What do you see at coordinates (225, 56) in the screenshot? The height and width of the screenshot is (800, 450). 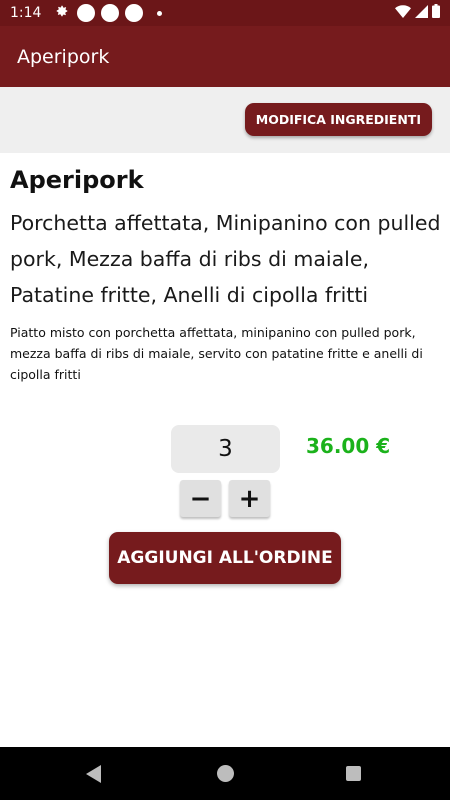 I see `app-bar: Aperipork` at bounding box center [225, 56].